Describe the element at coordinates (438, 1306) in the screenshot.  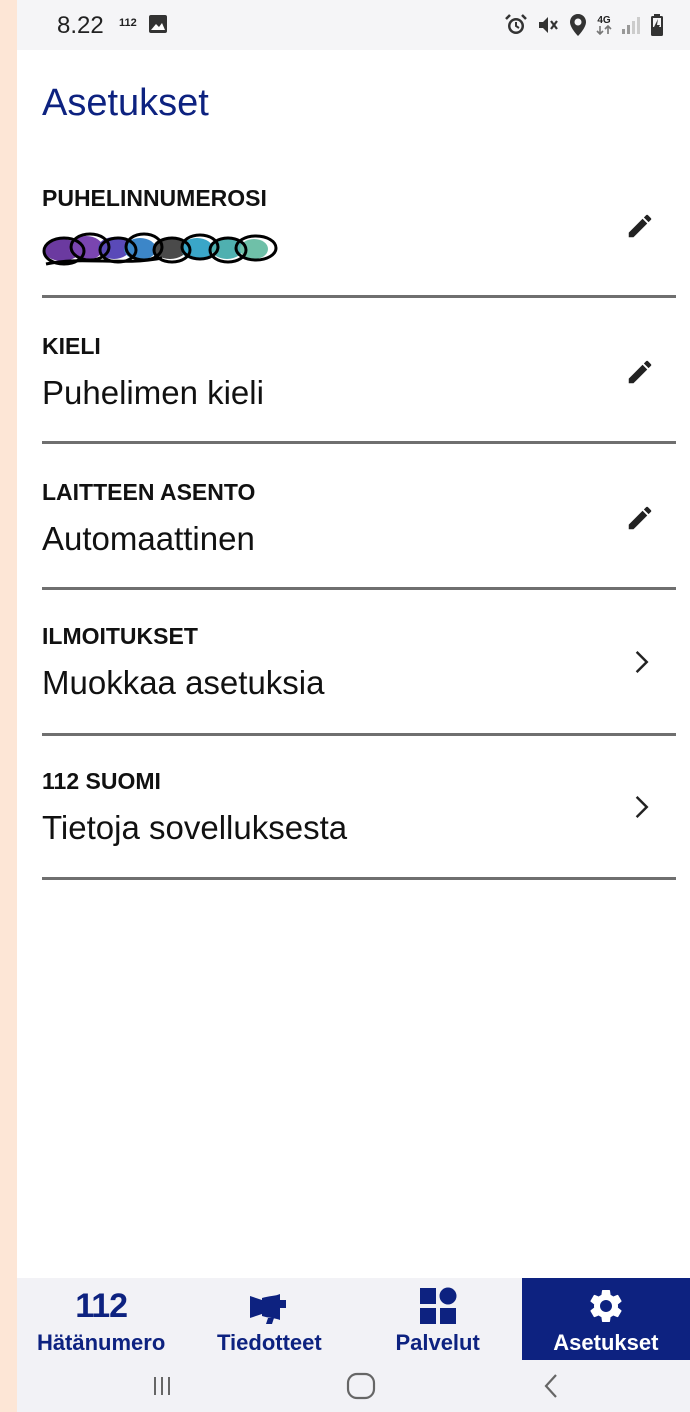
I see `services-grid-icon` at that location.